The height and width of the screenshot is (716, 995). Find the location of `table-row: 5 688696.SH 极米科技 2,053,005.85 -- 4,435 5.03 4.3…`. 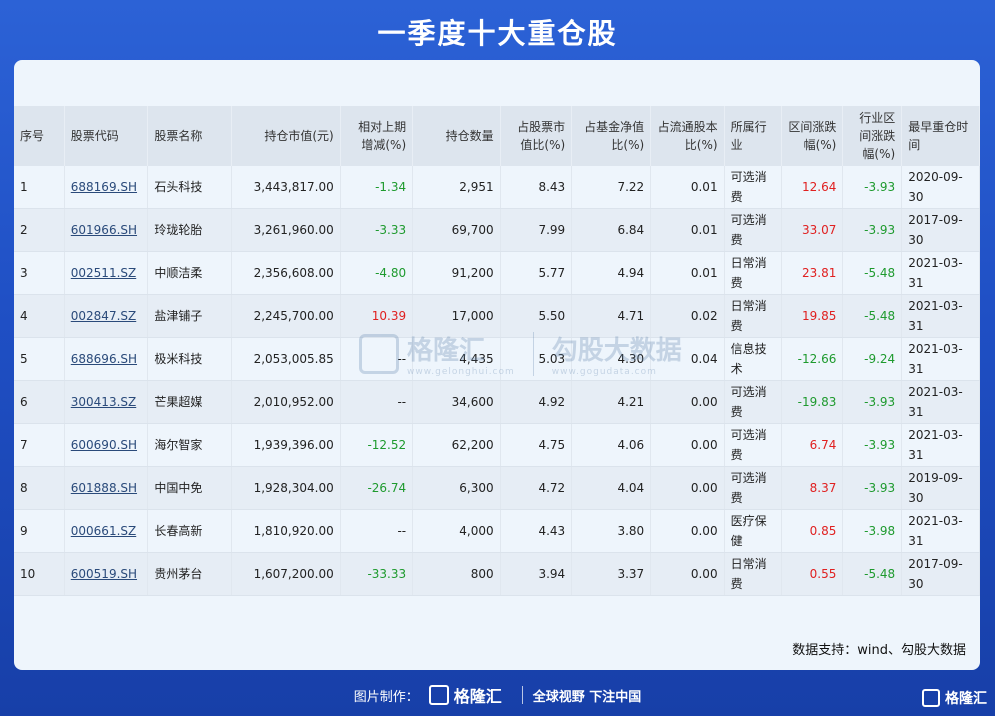

table-row: 5 688696.SH 极米科技 2,053,005.85 -- 4,435 5.03 4.3… is located at coordinates (497, 359).